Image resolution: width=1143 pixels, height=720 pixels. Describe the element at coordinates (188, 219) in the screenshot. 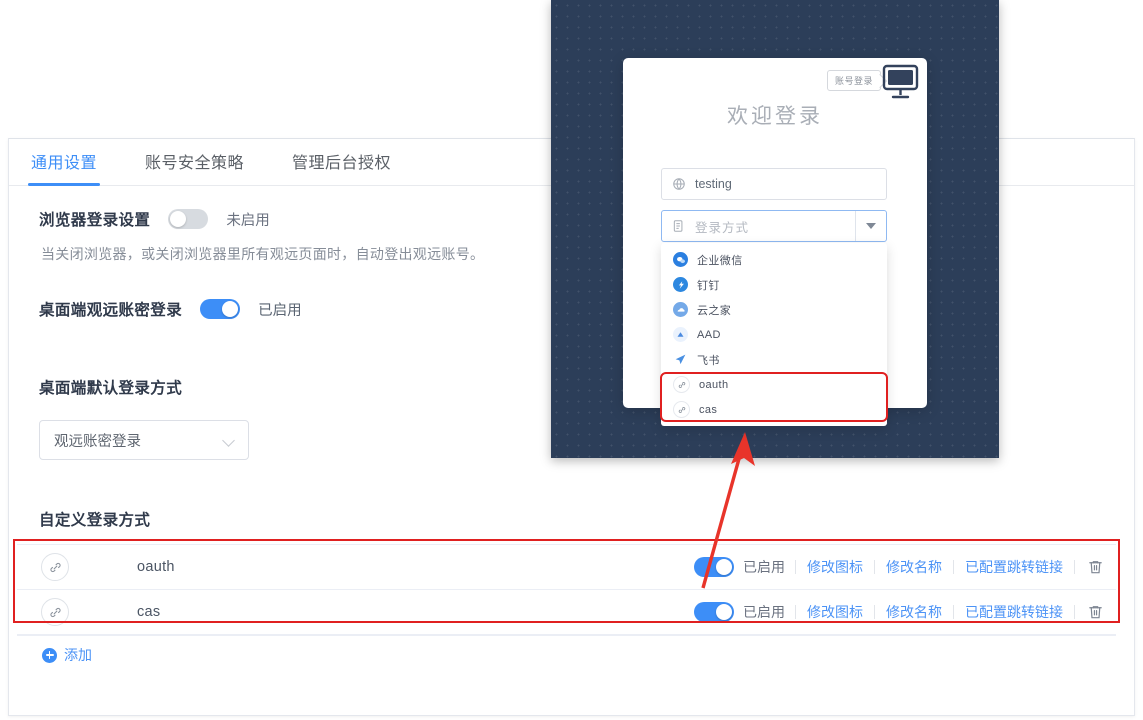

I see `browser-login-toggle` at that location.